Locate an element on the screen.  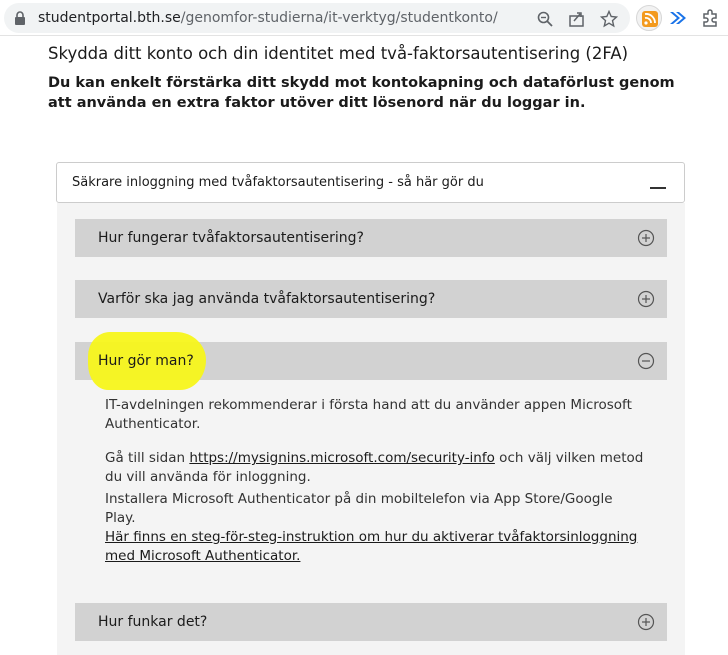
accordion-item-how-does-it-work: Hur funkar det? is located at coordinates (371, 622).